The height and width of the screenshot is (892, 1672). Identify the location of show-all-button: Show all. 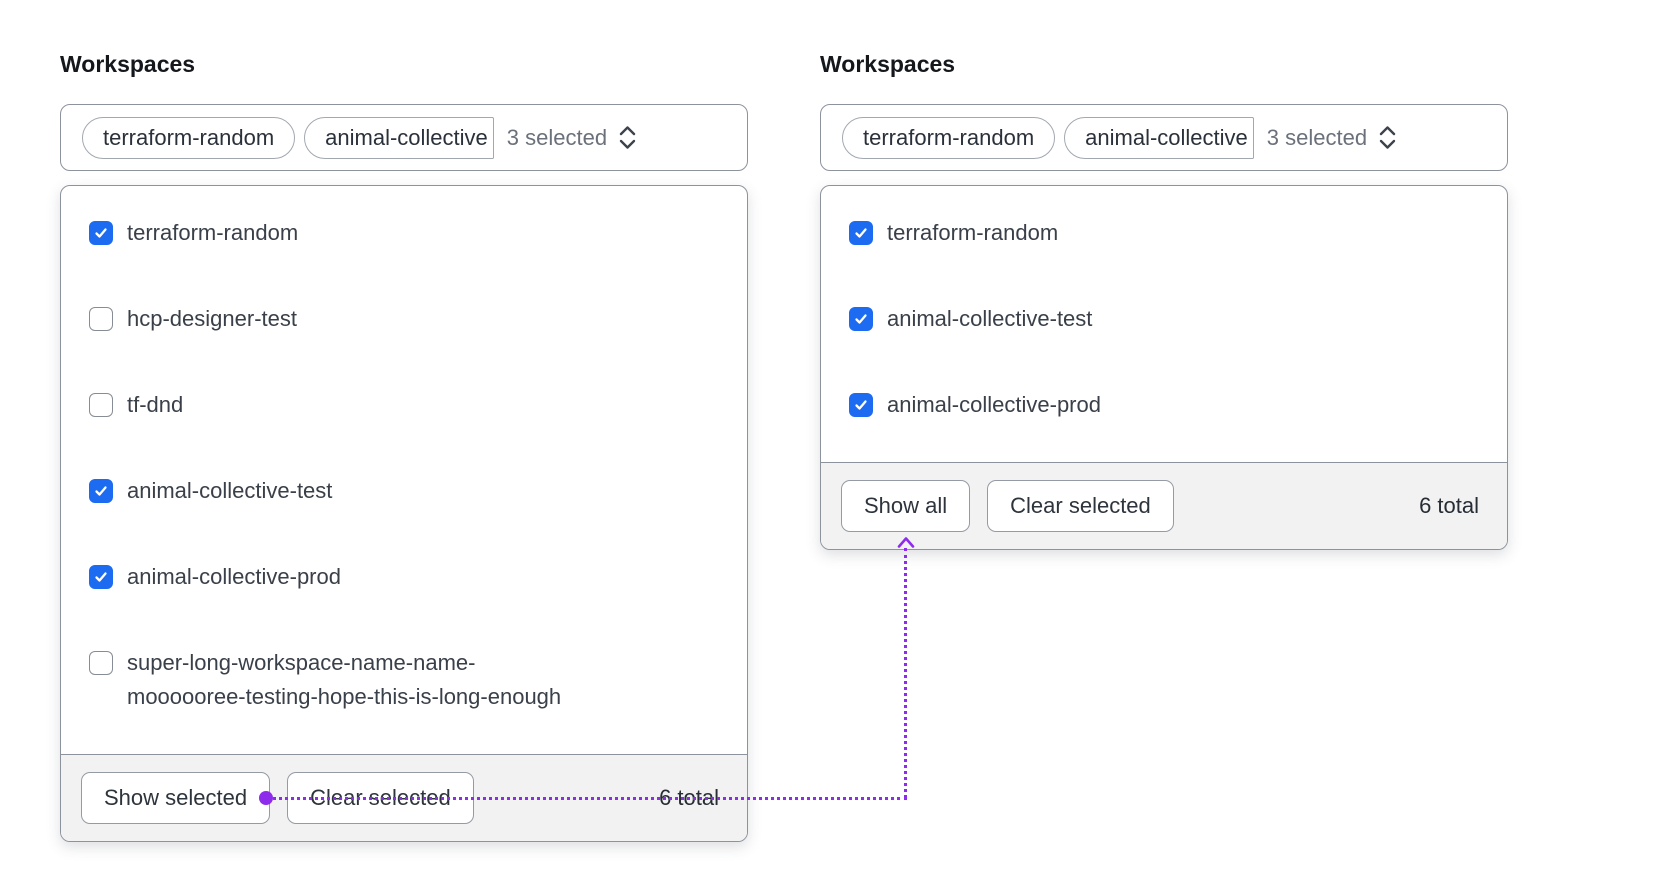
(906, 506).